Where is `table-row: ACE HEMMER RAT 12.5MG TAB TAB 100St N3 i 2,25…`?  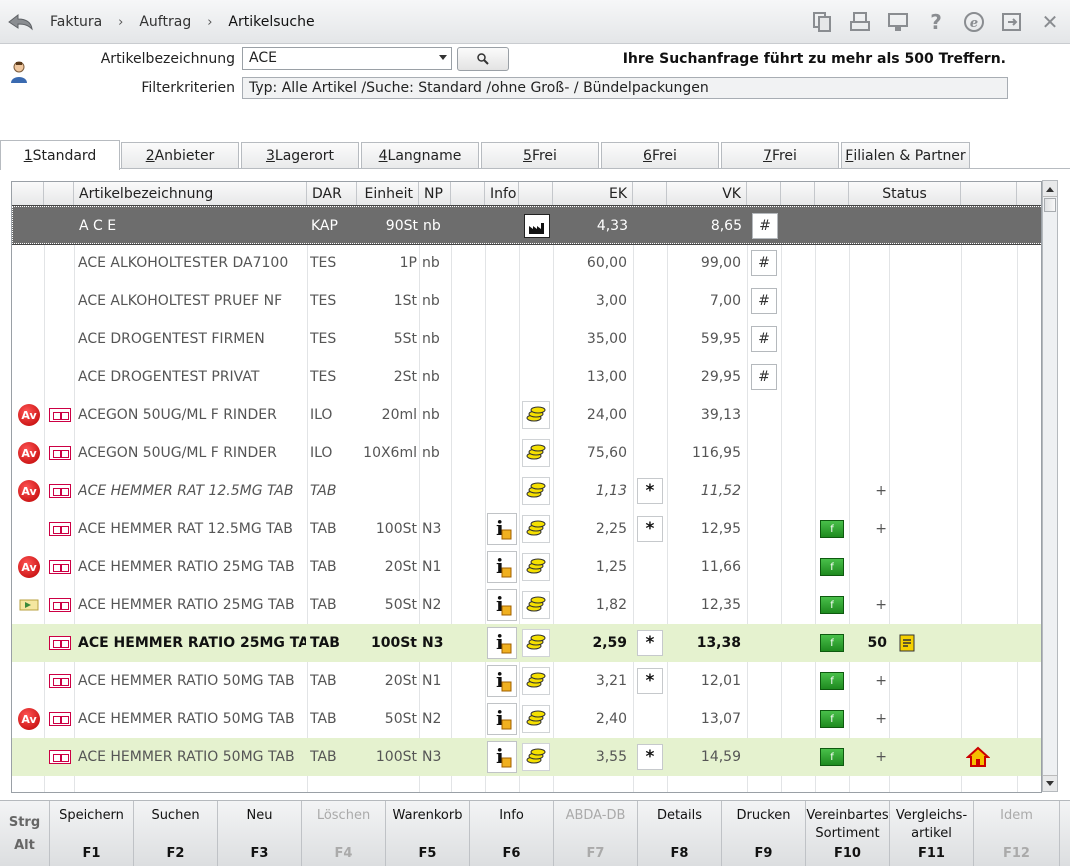 table-row: ACE HEMMER RAT 12.5MG TAB TAB 100St N3 i 2,25… is located at coordinates (526, 529).